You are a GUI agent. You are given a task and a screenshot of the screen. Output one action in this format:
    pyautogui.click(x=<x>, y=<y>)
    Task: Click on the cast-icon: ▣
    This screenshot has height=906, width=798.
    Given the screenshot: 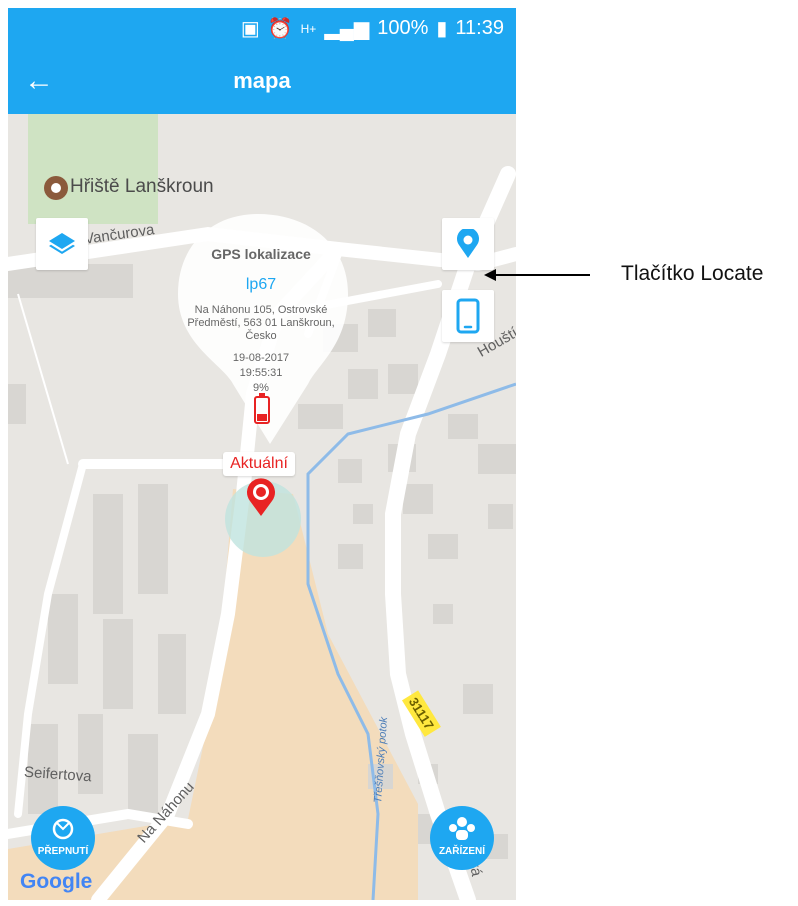 What is the action you would take?
    pyautogui.click(x=250, y=29)
    